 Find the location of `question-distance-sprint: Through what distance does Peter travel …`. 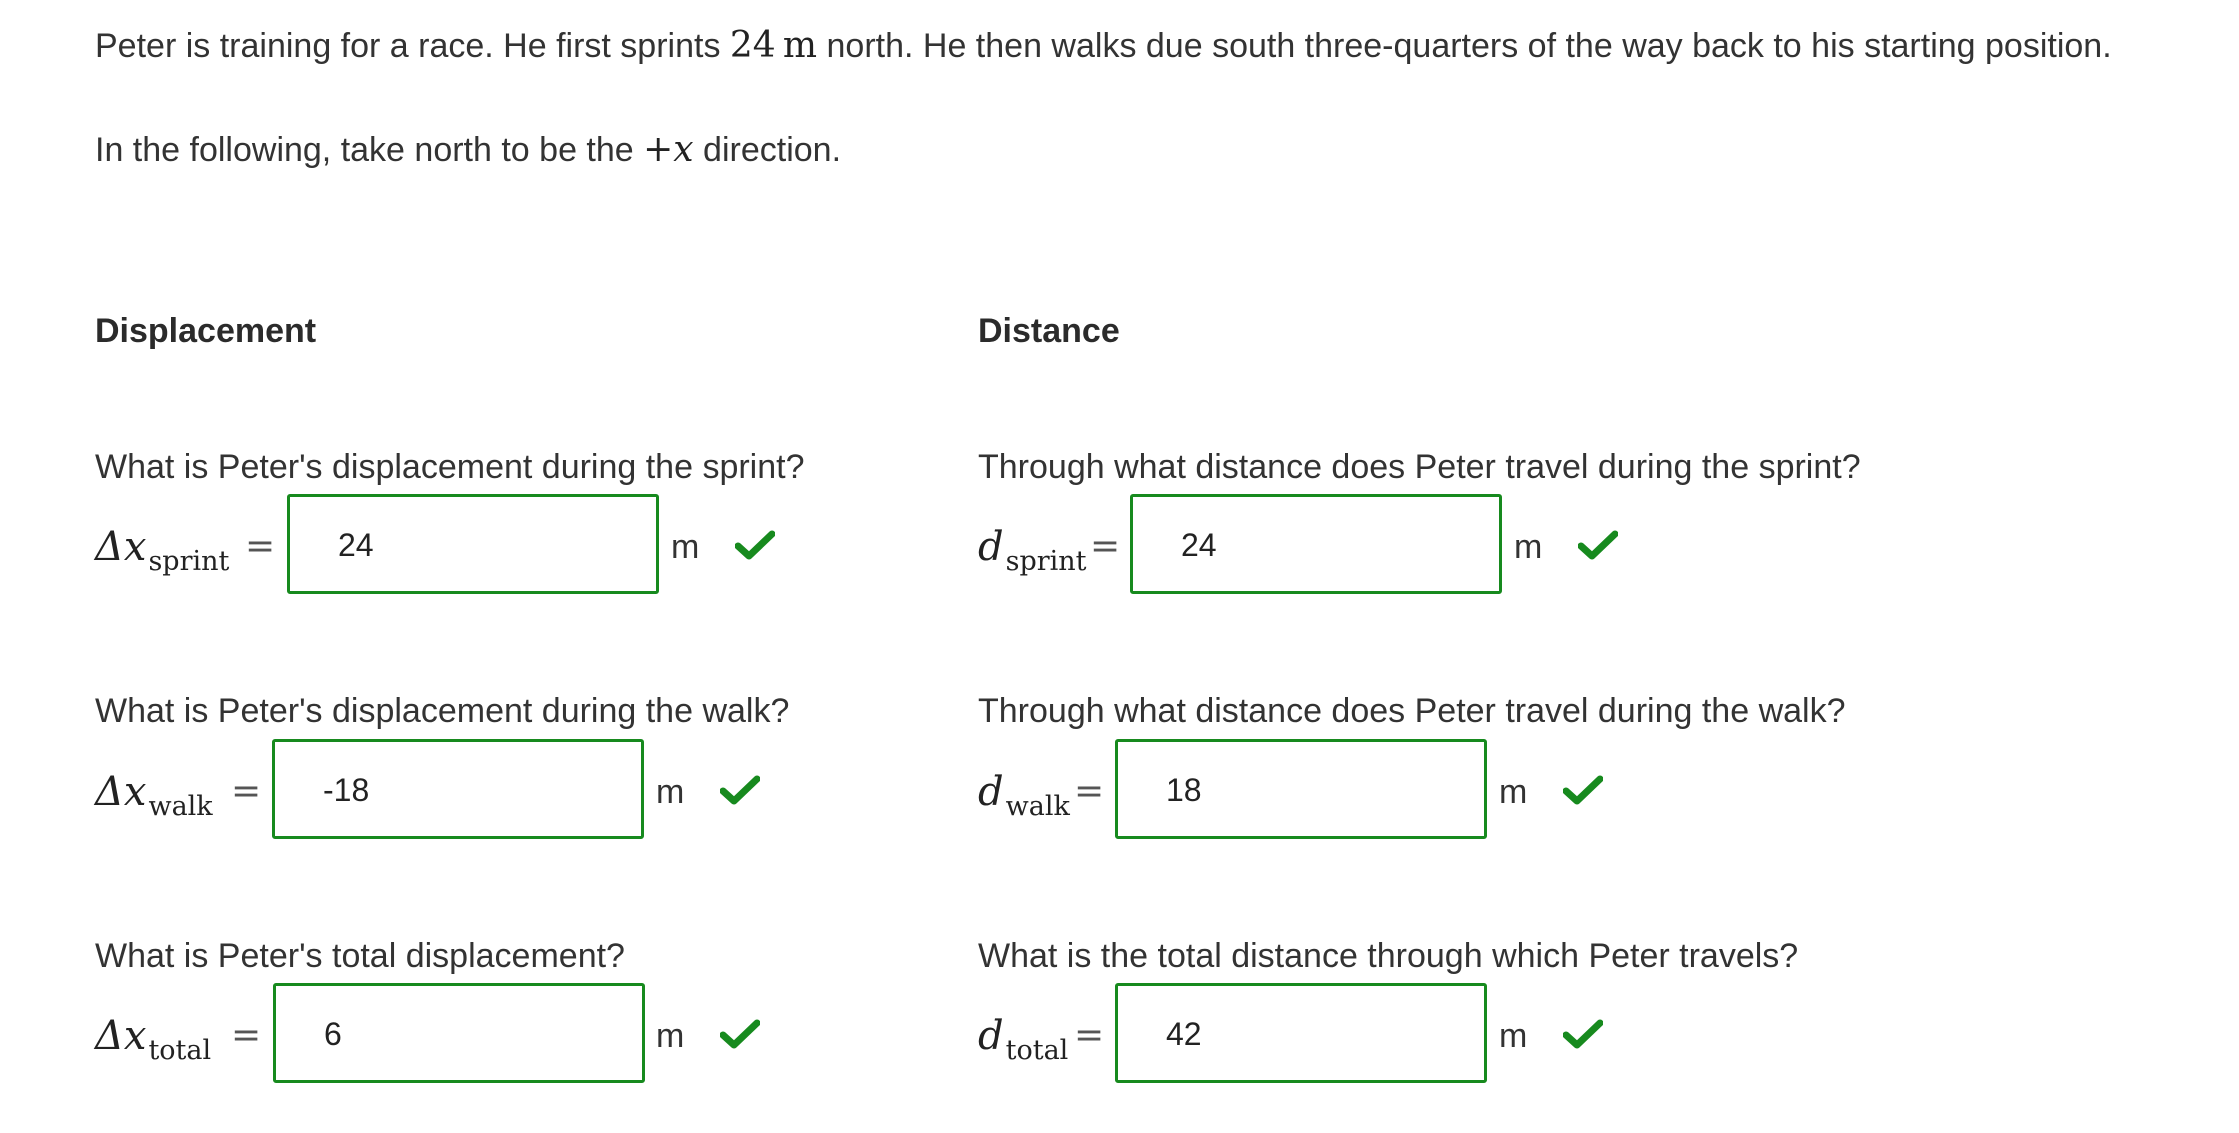

question-distance-sprint: Through what distance does Peter travel … is located at coordinates (1419, 467).